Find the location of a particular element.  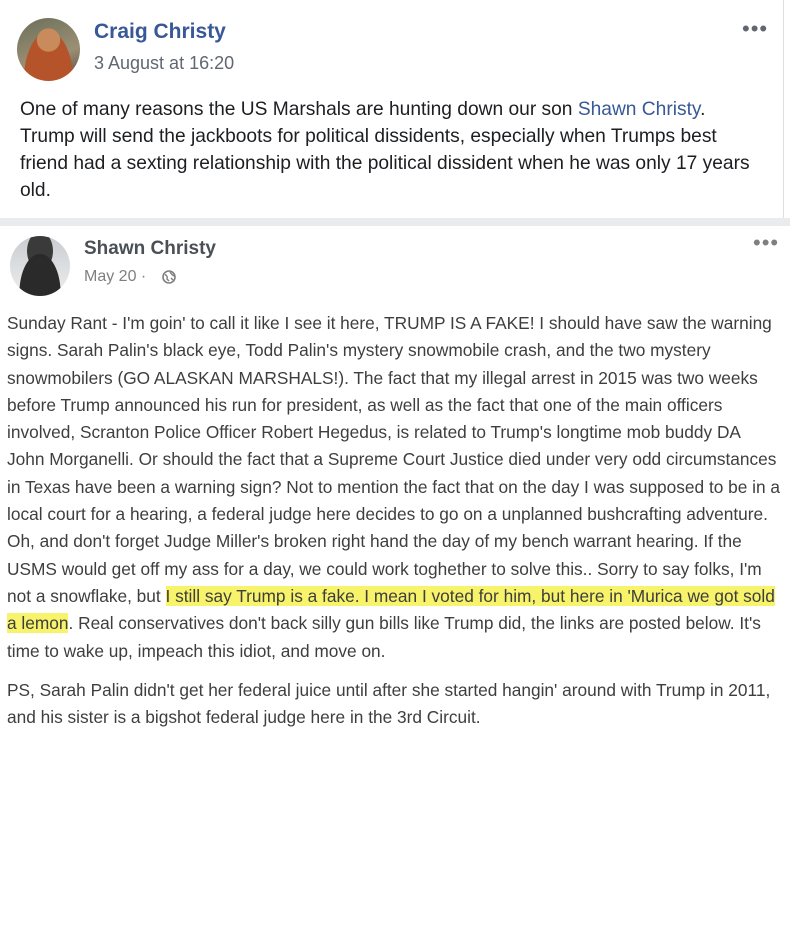

post-author: Shawn Christy is located at coordinates (150, 249).